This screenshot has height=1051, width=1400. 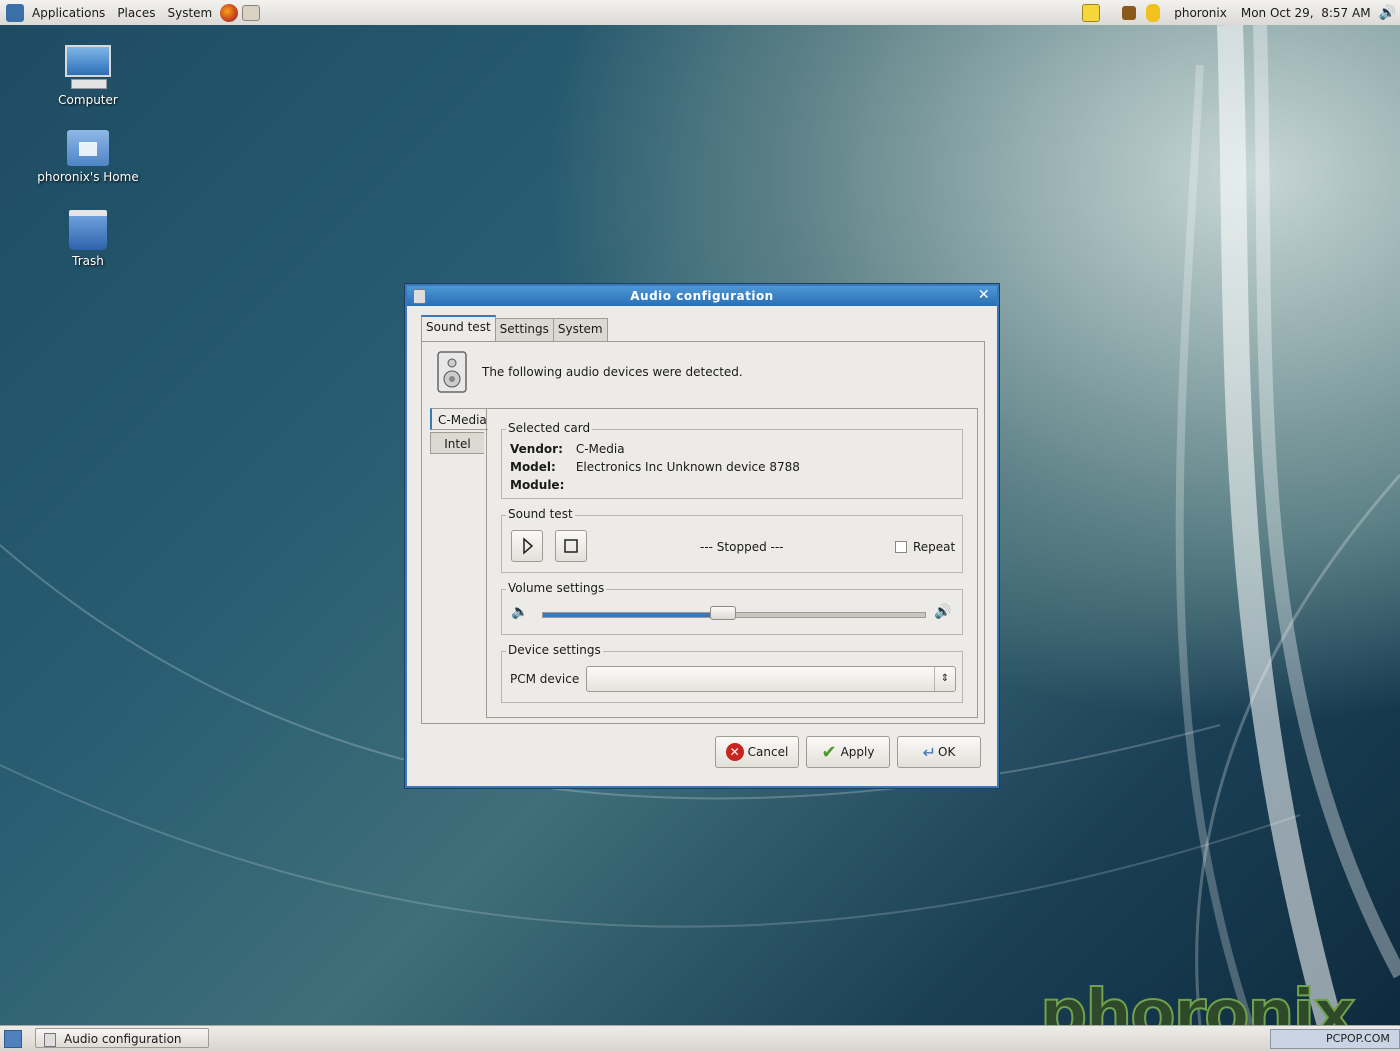 I want to click on device-tab-intel: Intel, so click(x=457, y=443).